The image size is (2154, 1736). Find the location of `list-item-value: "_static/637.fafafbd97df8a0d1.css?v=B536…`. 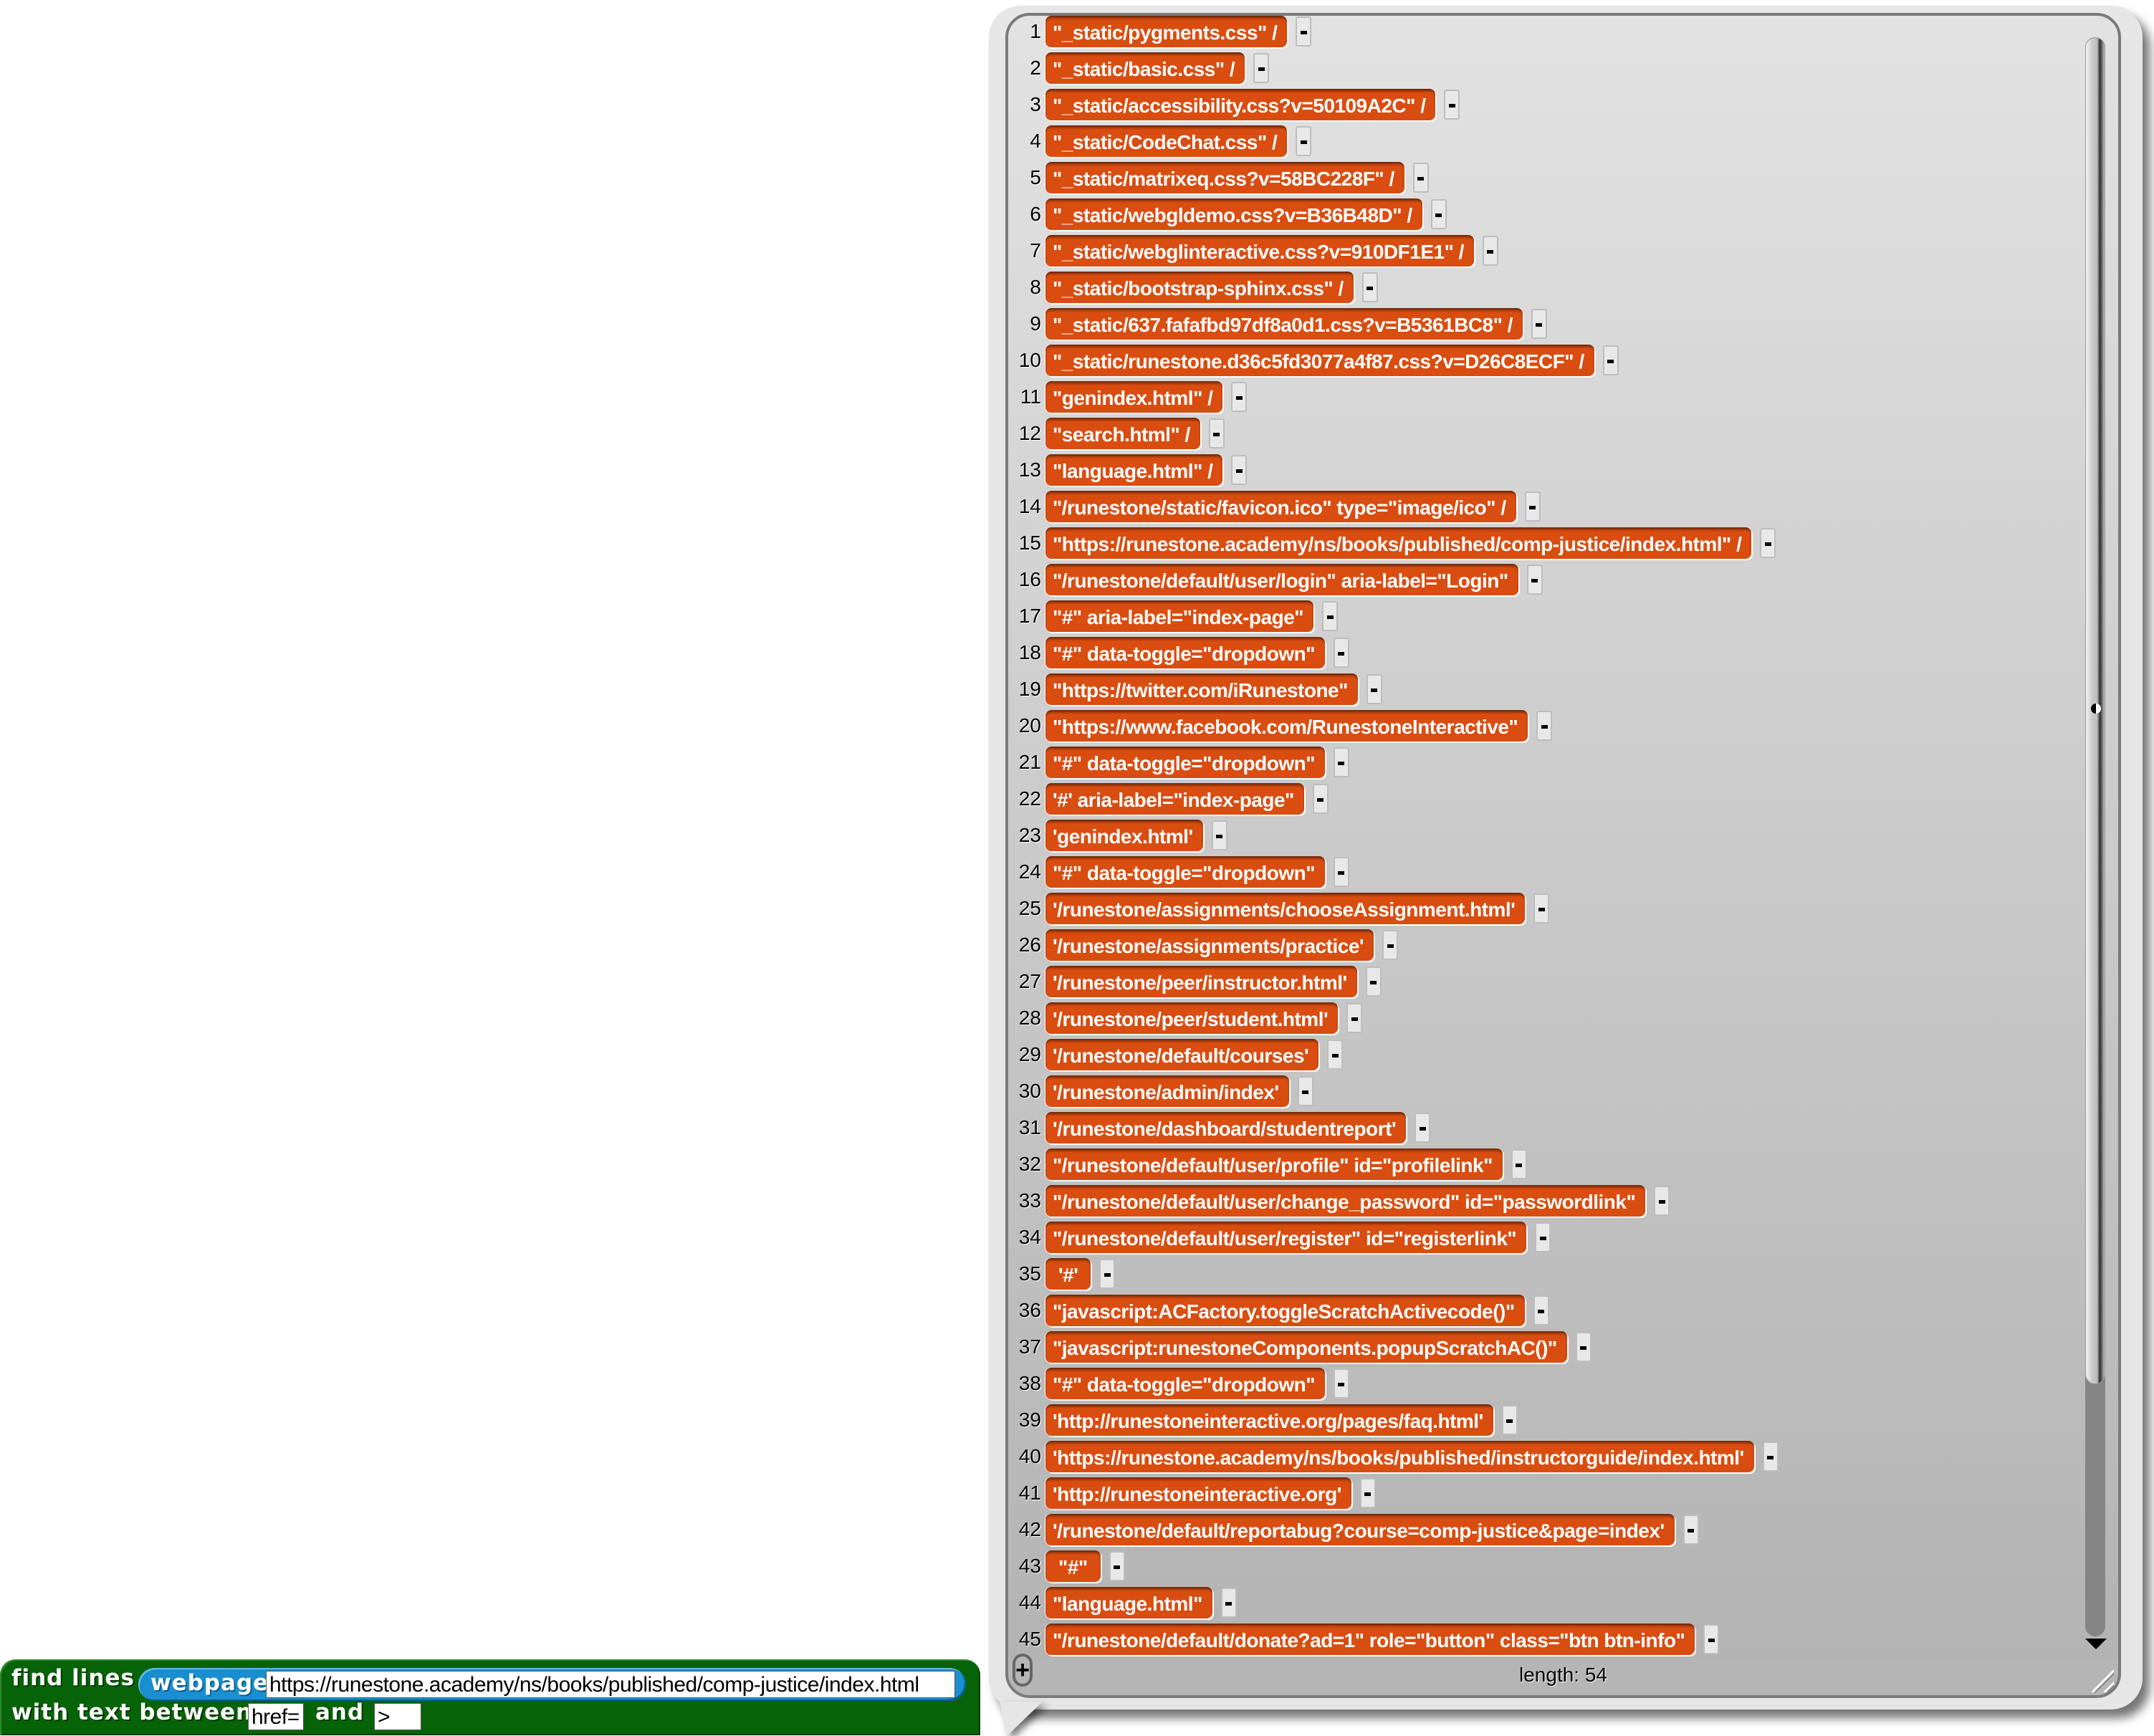

list-item-value: "_static/637.fafafbd97df8a0d1.css?v=B536… is located at coordinates (1284, 323).